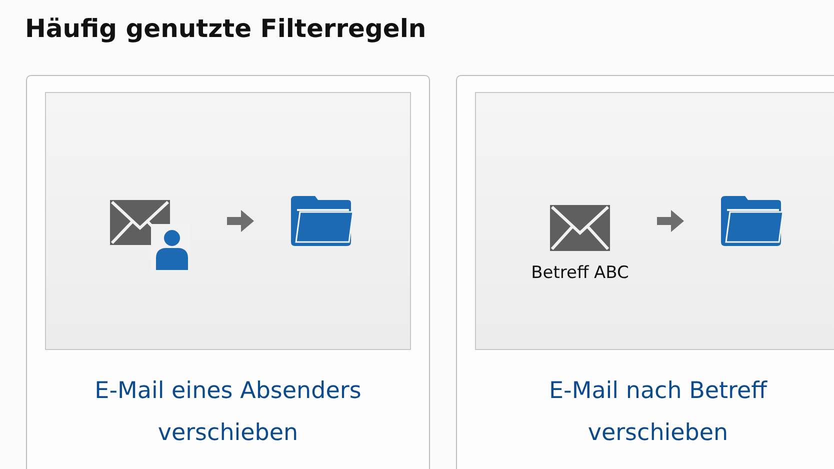 The height and width of the screenshot is (469, 834). I want to click on rule-link: E-Mail nach Betreff verschieben, so click(658, 412).